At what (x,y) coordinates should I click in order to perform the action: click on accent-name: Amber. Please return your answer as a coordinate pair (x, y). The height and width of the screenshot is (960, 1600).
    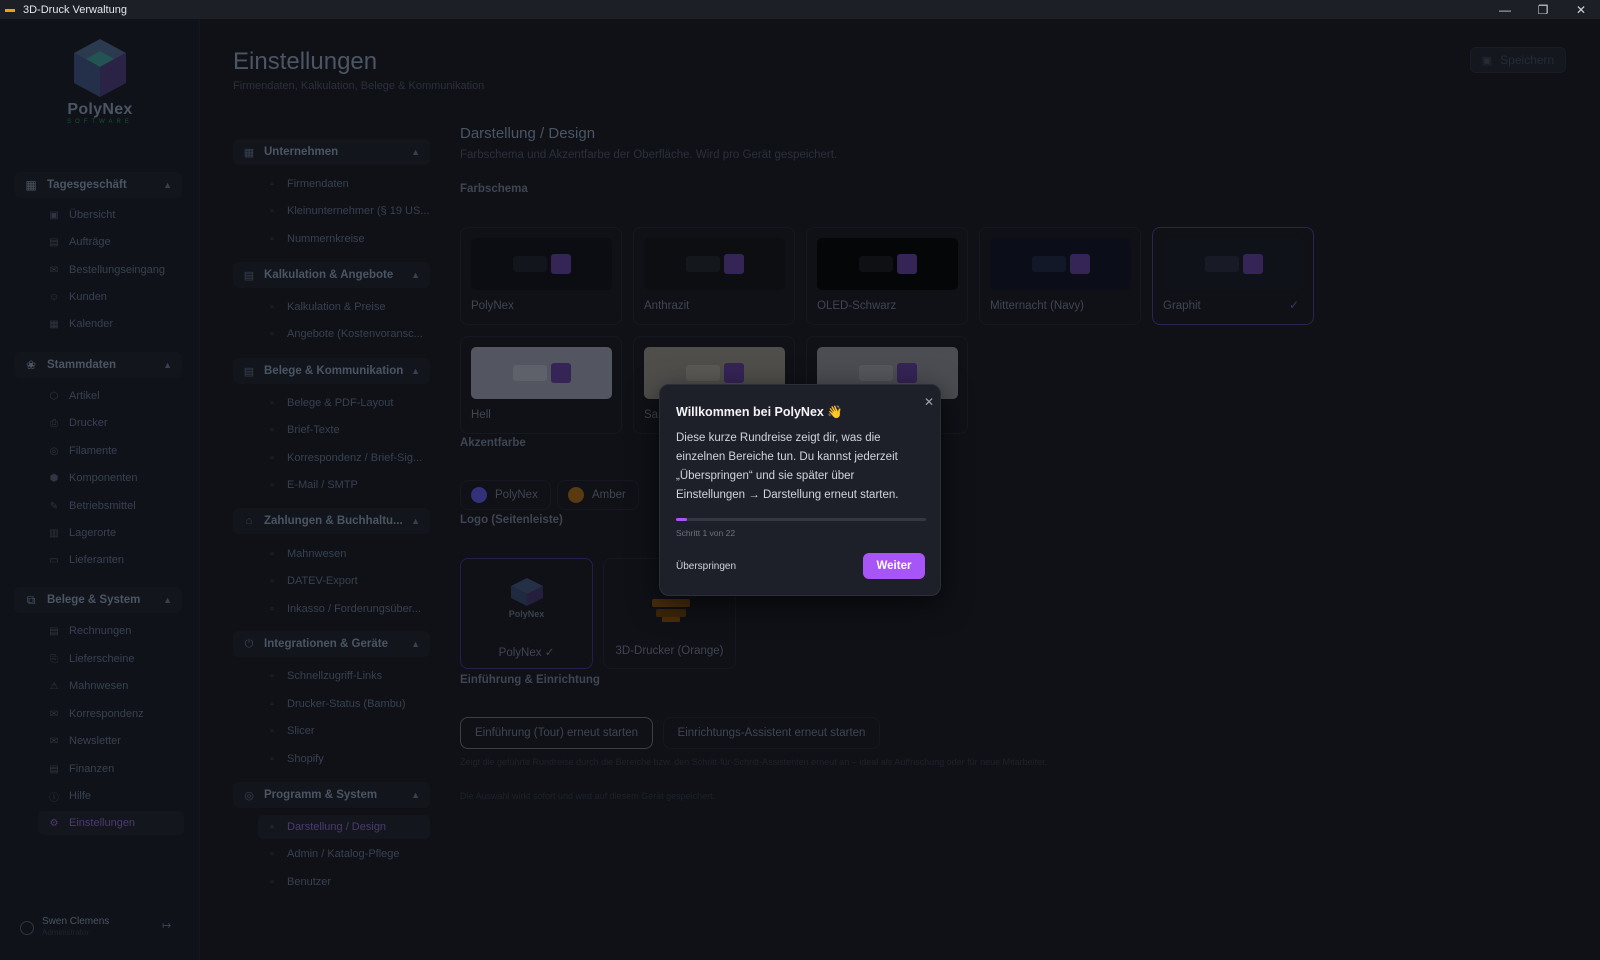
    Looking at the image, I should click on (609, 495).